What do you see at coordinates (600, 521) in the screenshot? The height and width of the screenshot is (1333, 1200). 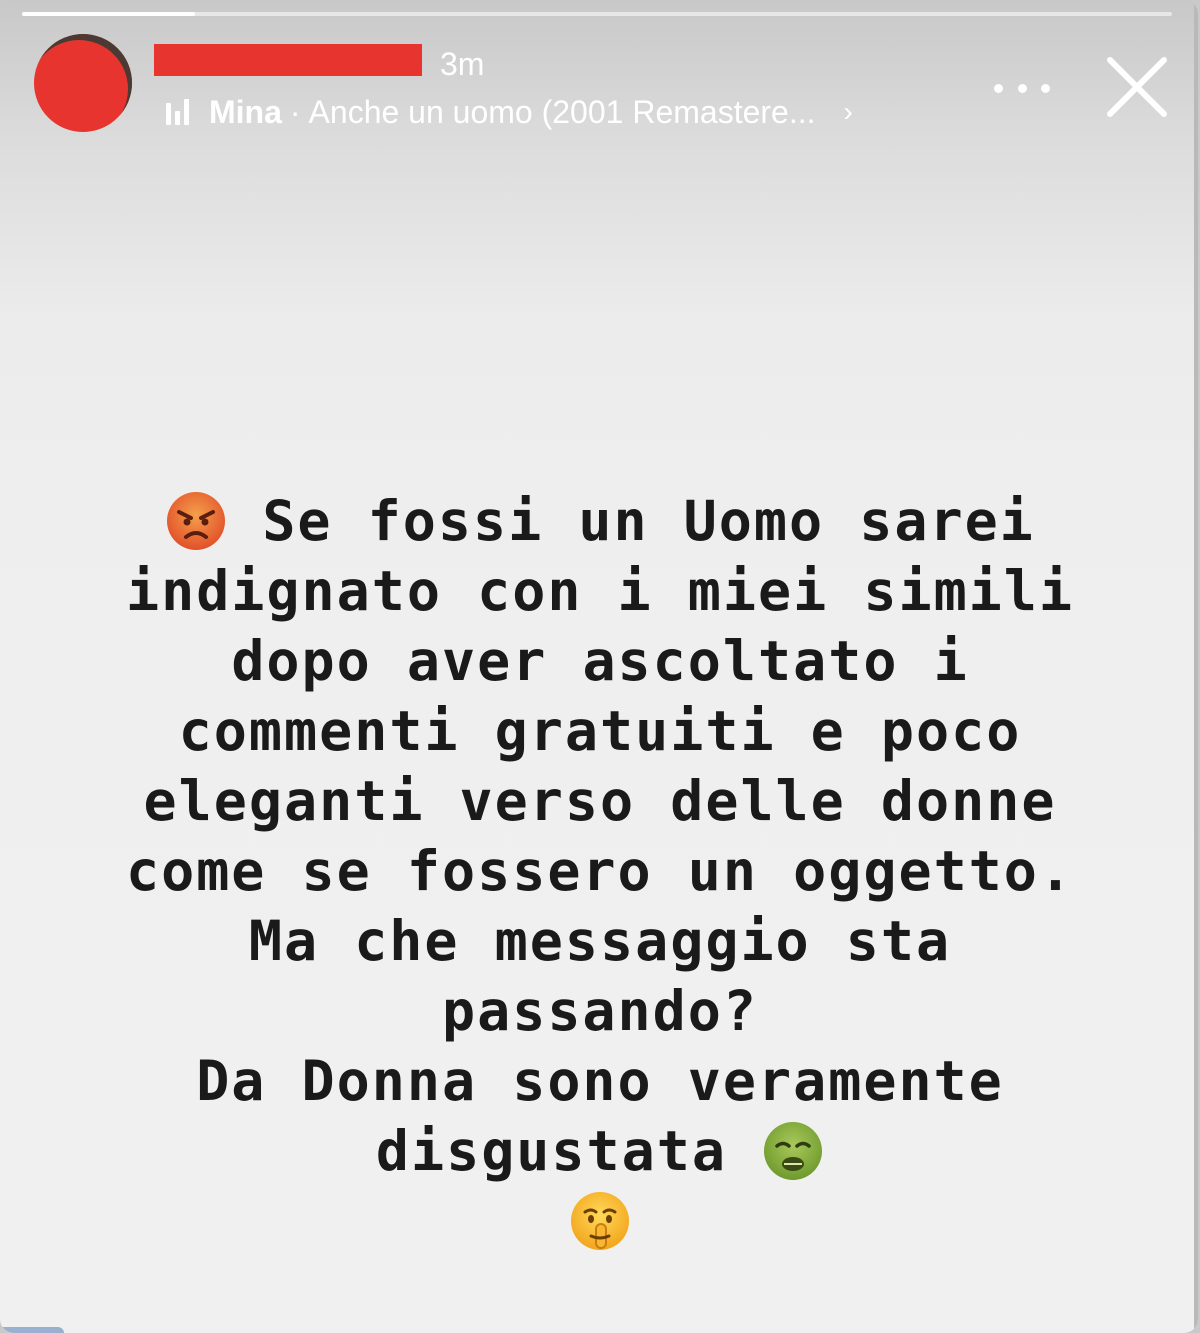 I see `story-line: Se fossi un Uomo sarei` at bounding box center [600, 521].